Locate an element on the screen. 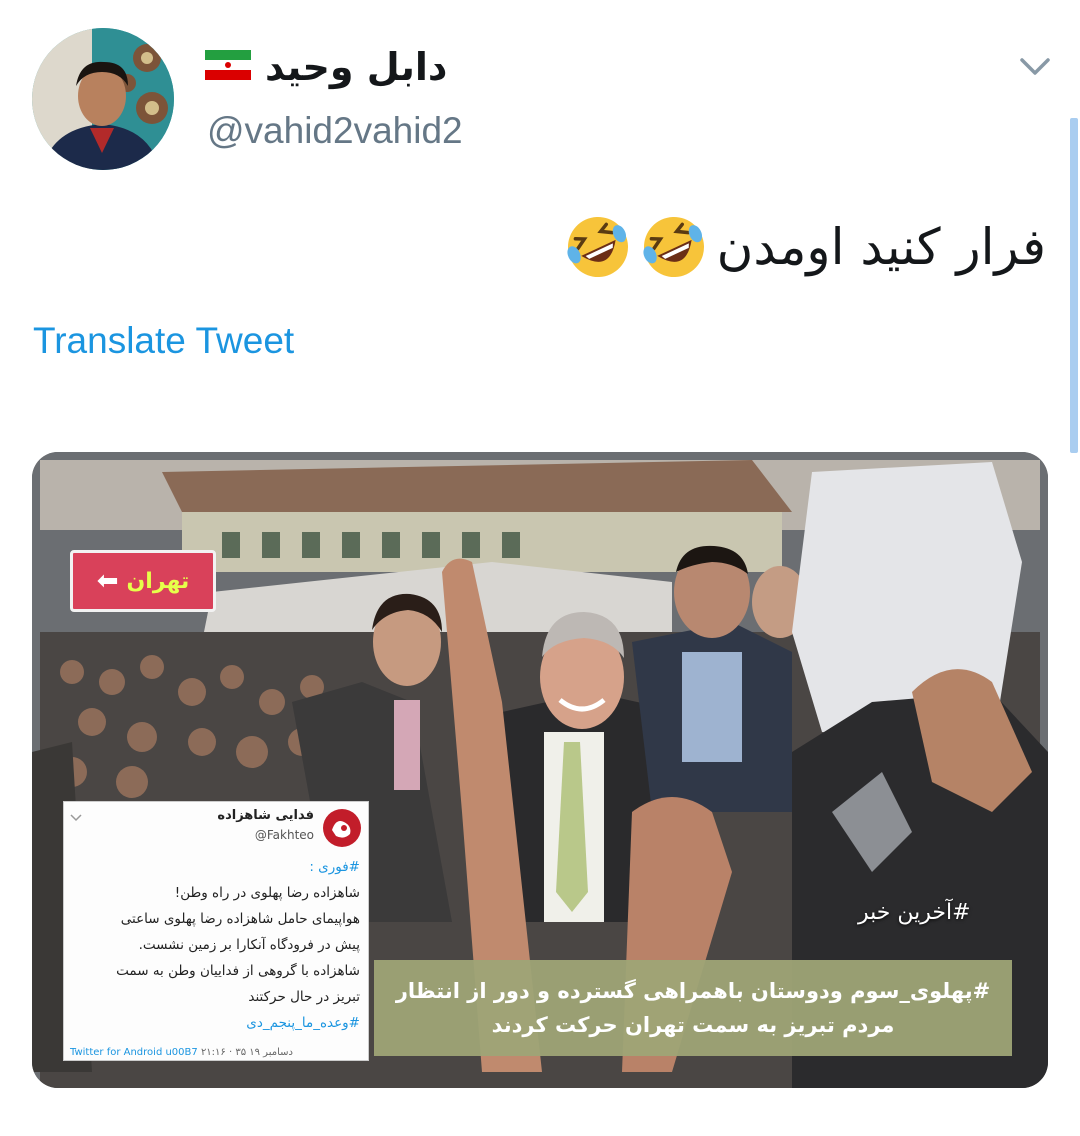 This screenshot has width=1080, height=1136. translate-tweet-link: Translate Tweet is located at coordinates (163, 341).